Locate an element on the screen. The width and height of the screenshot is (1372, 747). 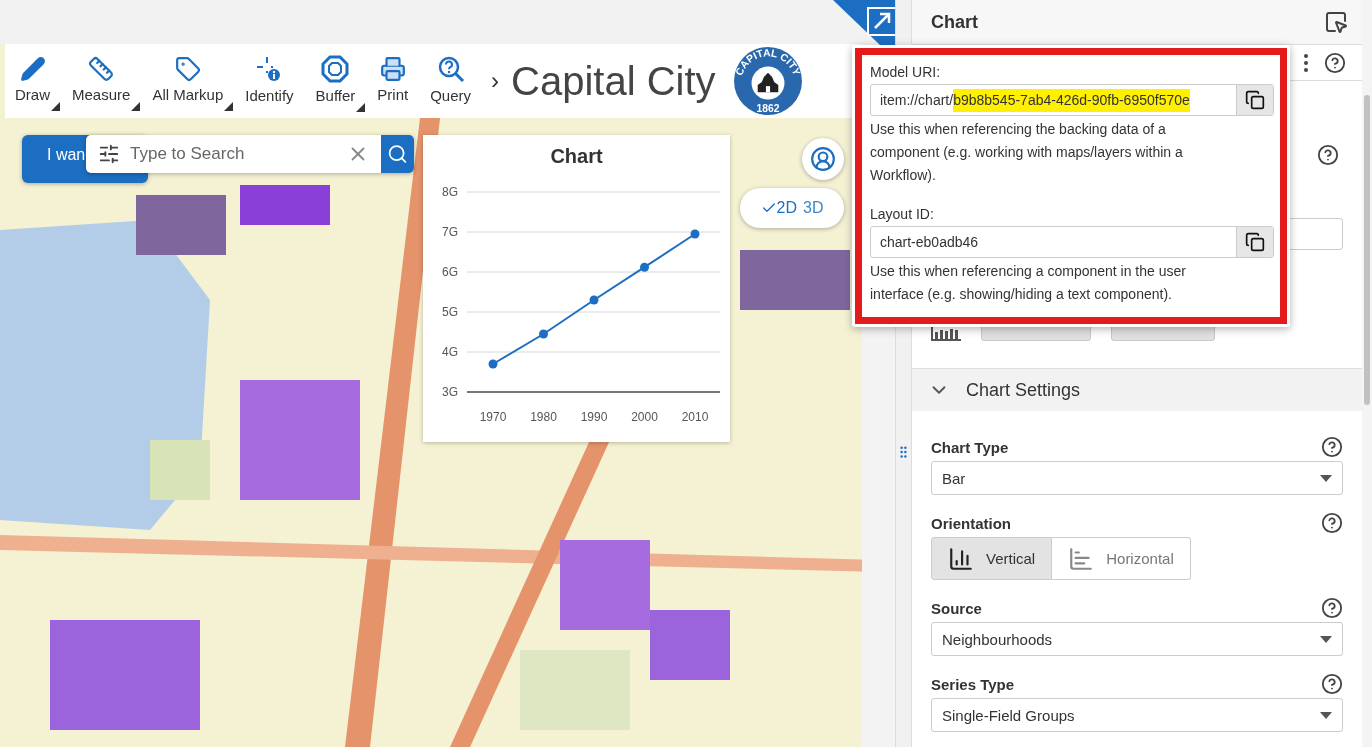
x-tick-label: 1980 is located at coordinates (543, 417).